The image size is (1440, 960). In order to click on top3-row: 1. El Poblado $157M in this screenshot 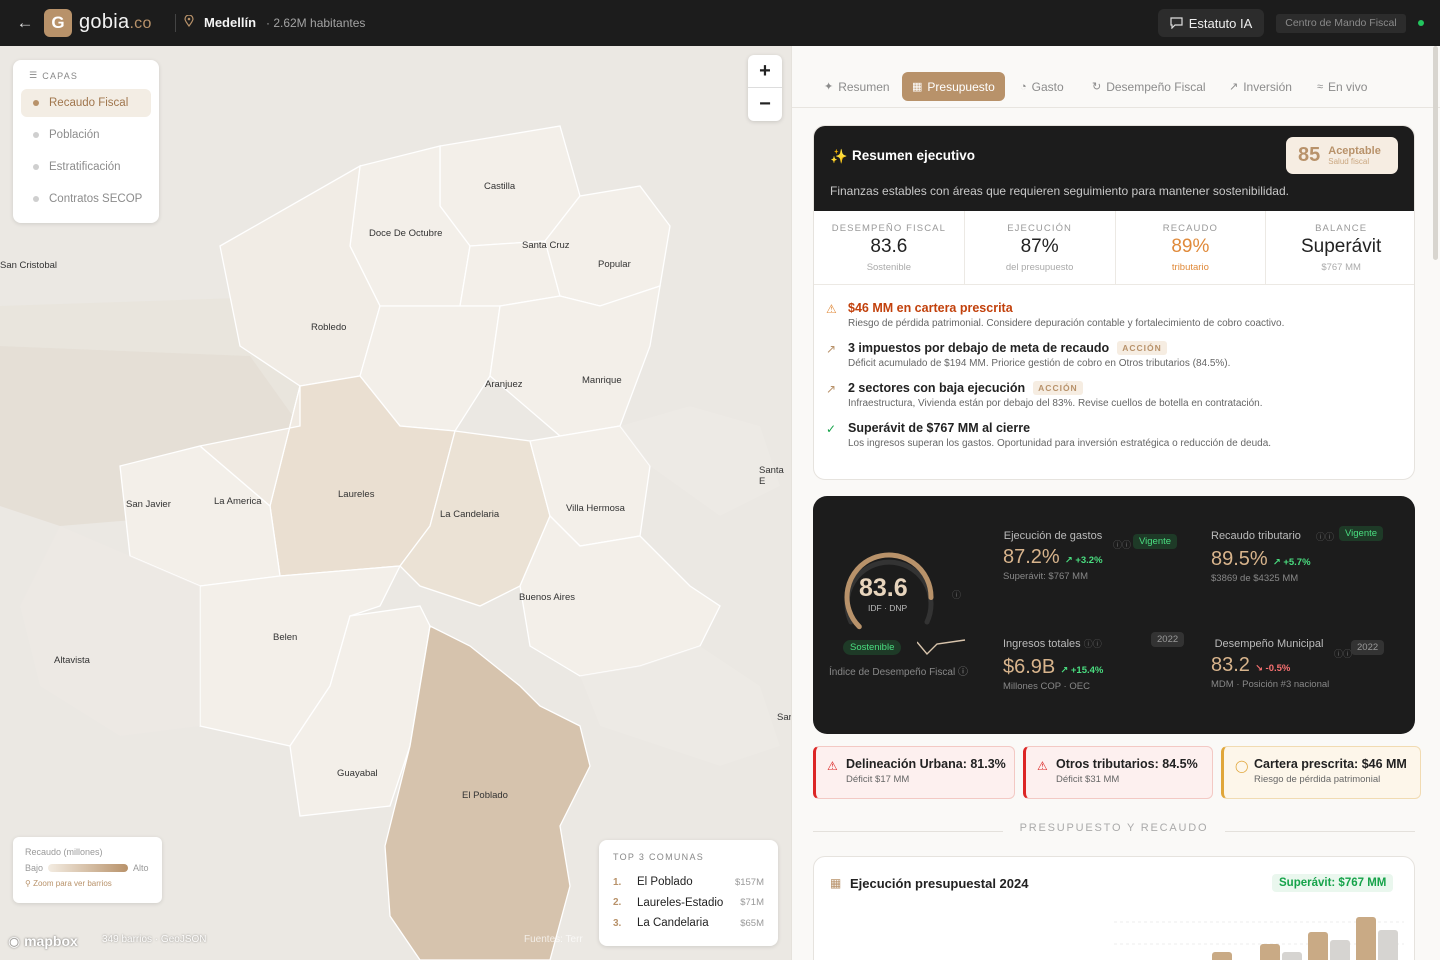, I will do `click(688, 882)`.